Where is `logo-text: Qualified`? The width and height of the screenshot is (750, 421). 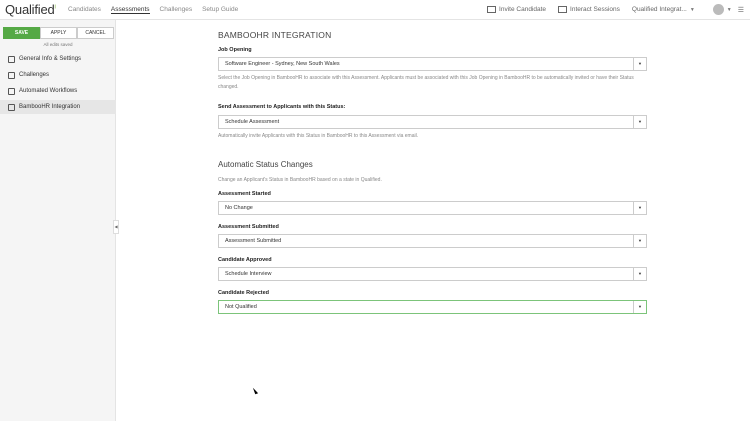 logo-text: Qualified is located at coordinates (30, 9).